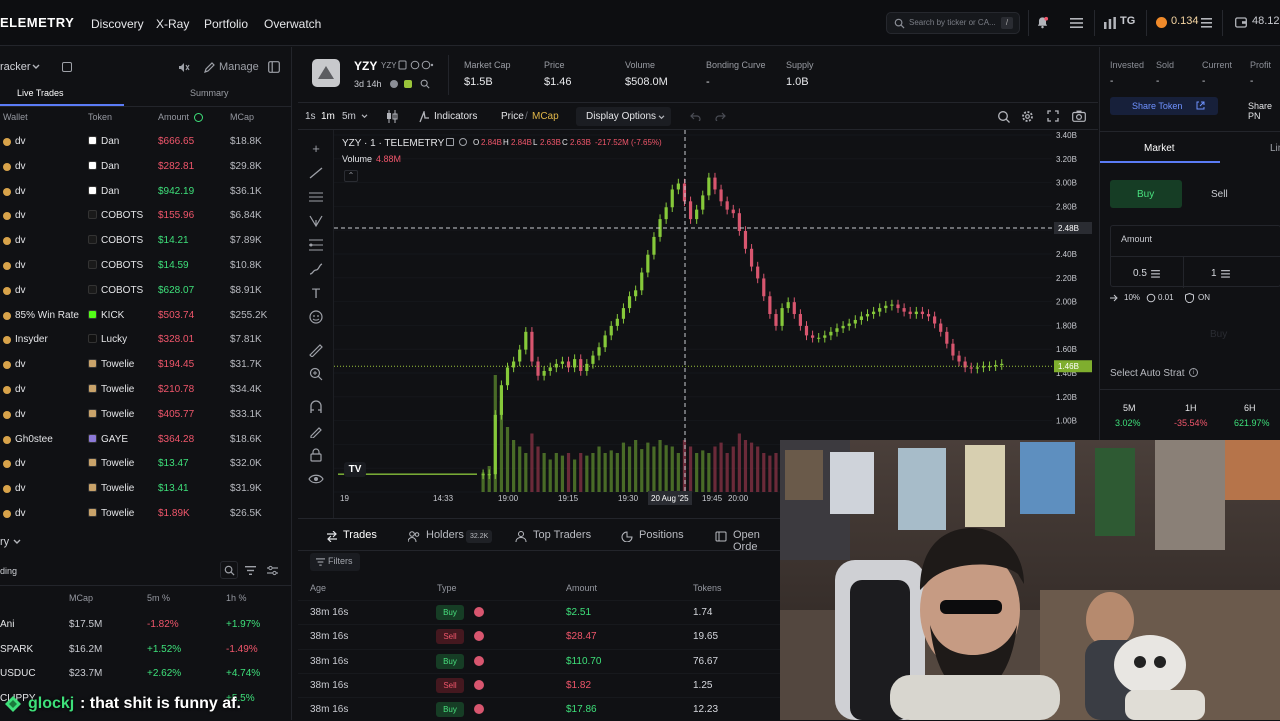  What do you see at coordinates (146, 650) in the screenshot?
I see `trending-row: SPARK $16.2M +1.52% -1.49%` at bounding box center [146, 650].